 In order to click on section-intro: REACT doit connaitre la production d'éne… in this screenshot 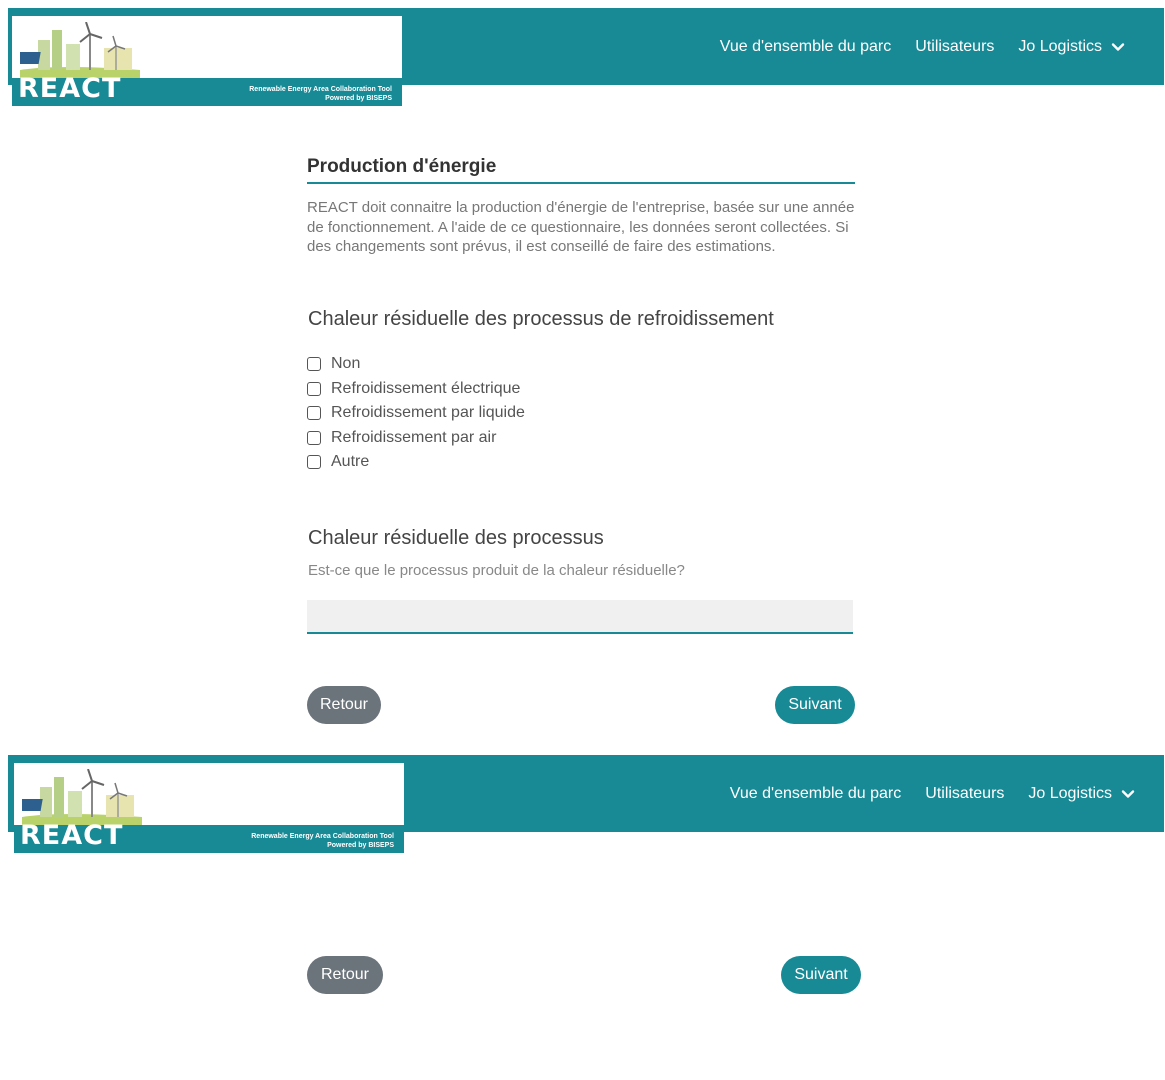, I will do `click(581, 227)`.